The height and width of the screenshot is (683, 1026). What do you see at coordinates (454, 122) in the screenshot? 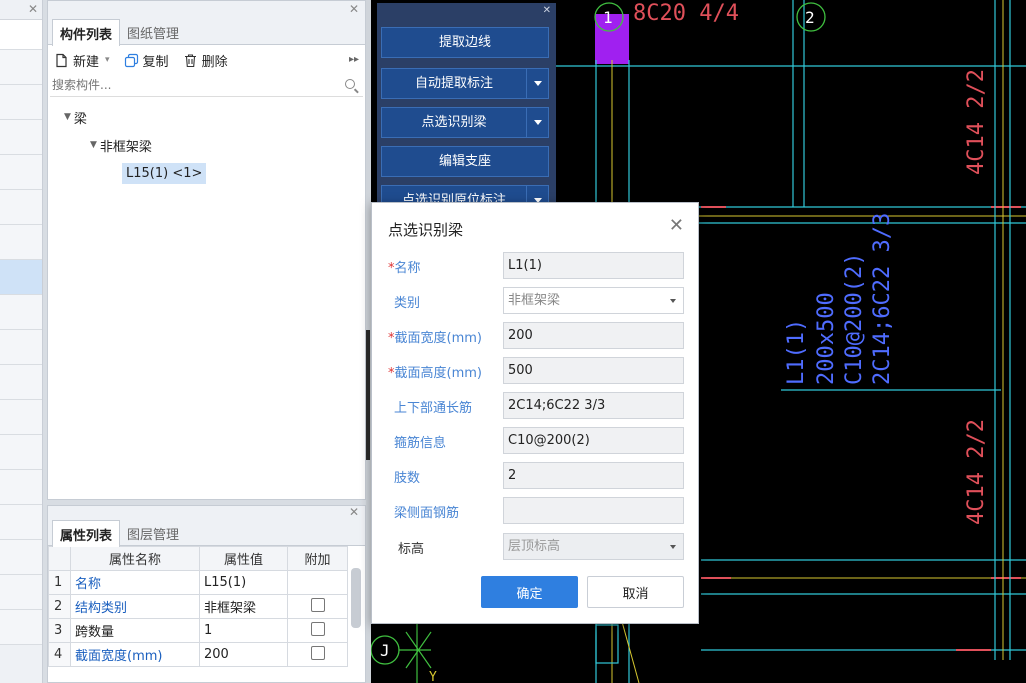
I see `button-label: 点选识别梁` at bounding box center [454, 122].